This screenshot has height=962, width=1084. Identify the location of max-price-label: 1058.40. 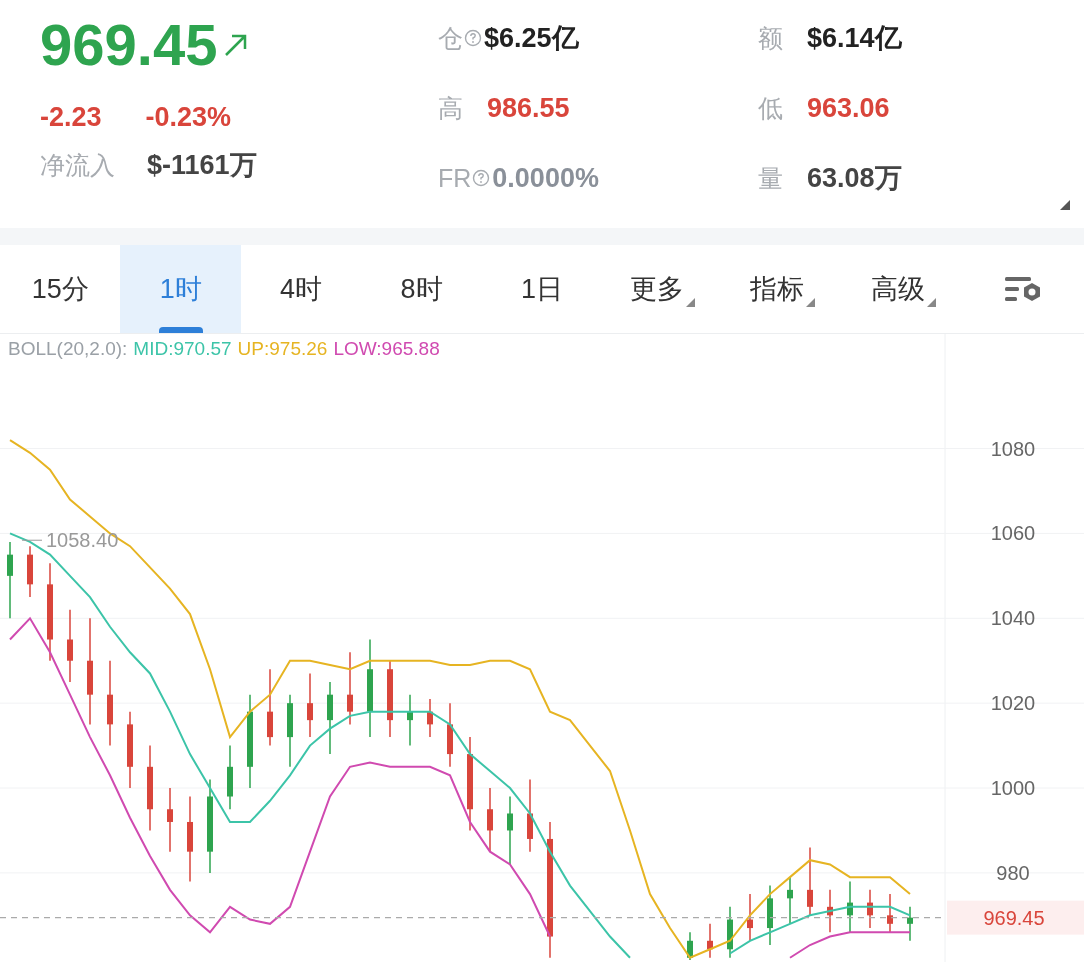
(82, 540).